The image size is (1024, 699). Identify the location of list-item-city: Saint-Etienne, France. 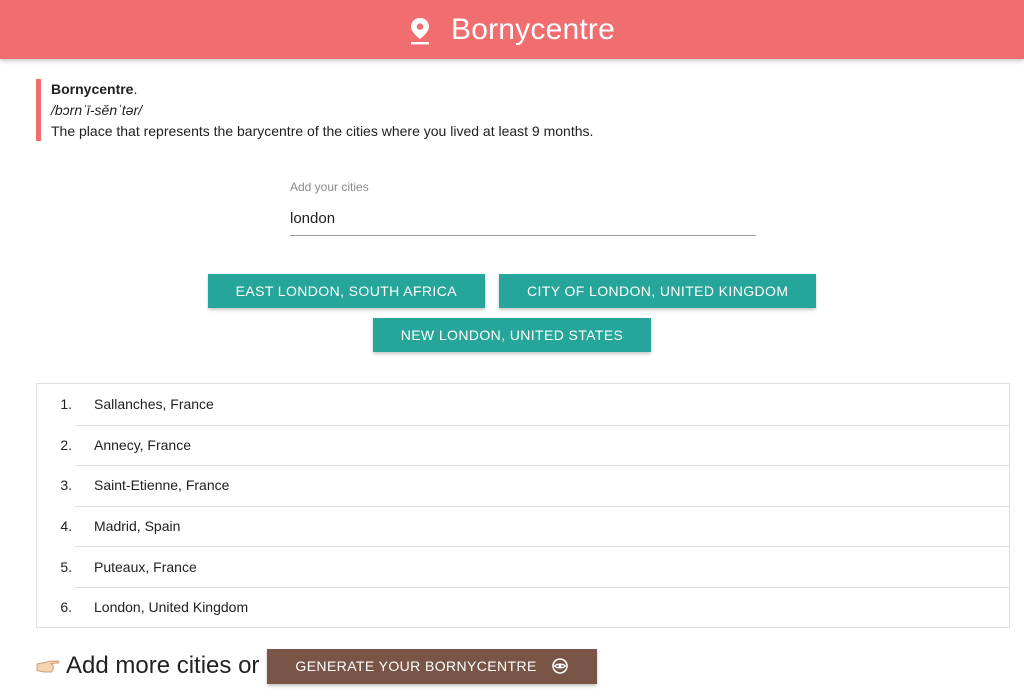
(162, 485).